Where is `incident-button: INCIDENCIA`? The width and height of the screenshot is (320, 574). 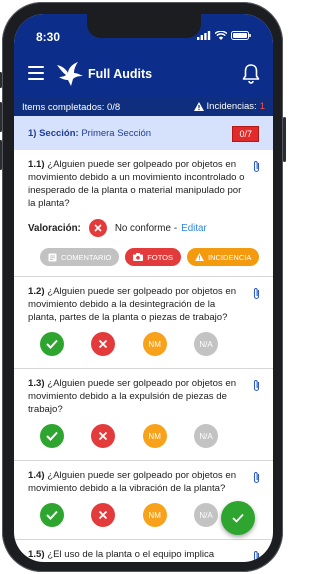 incident-button: INCIDENCIA is located at coordinates (223, 257).